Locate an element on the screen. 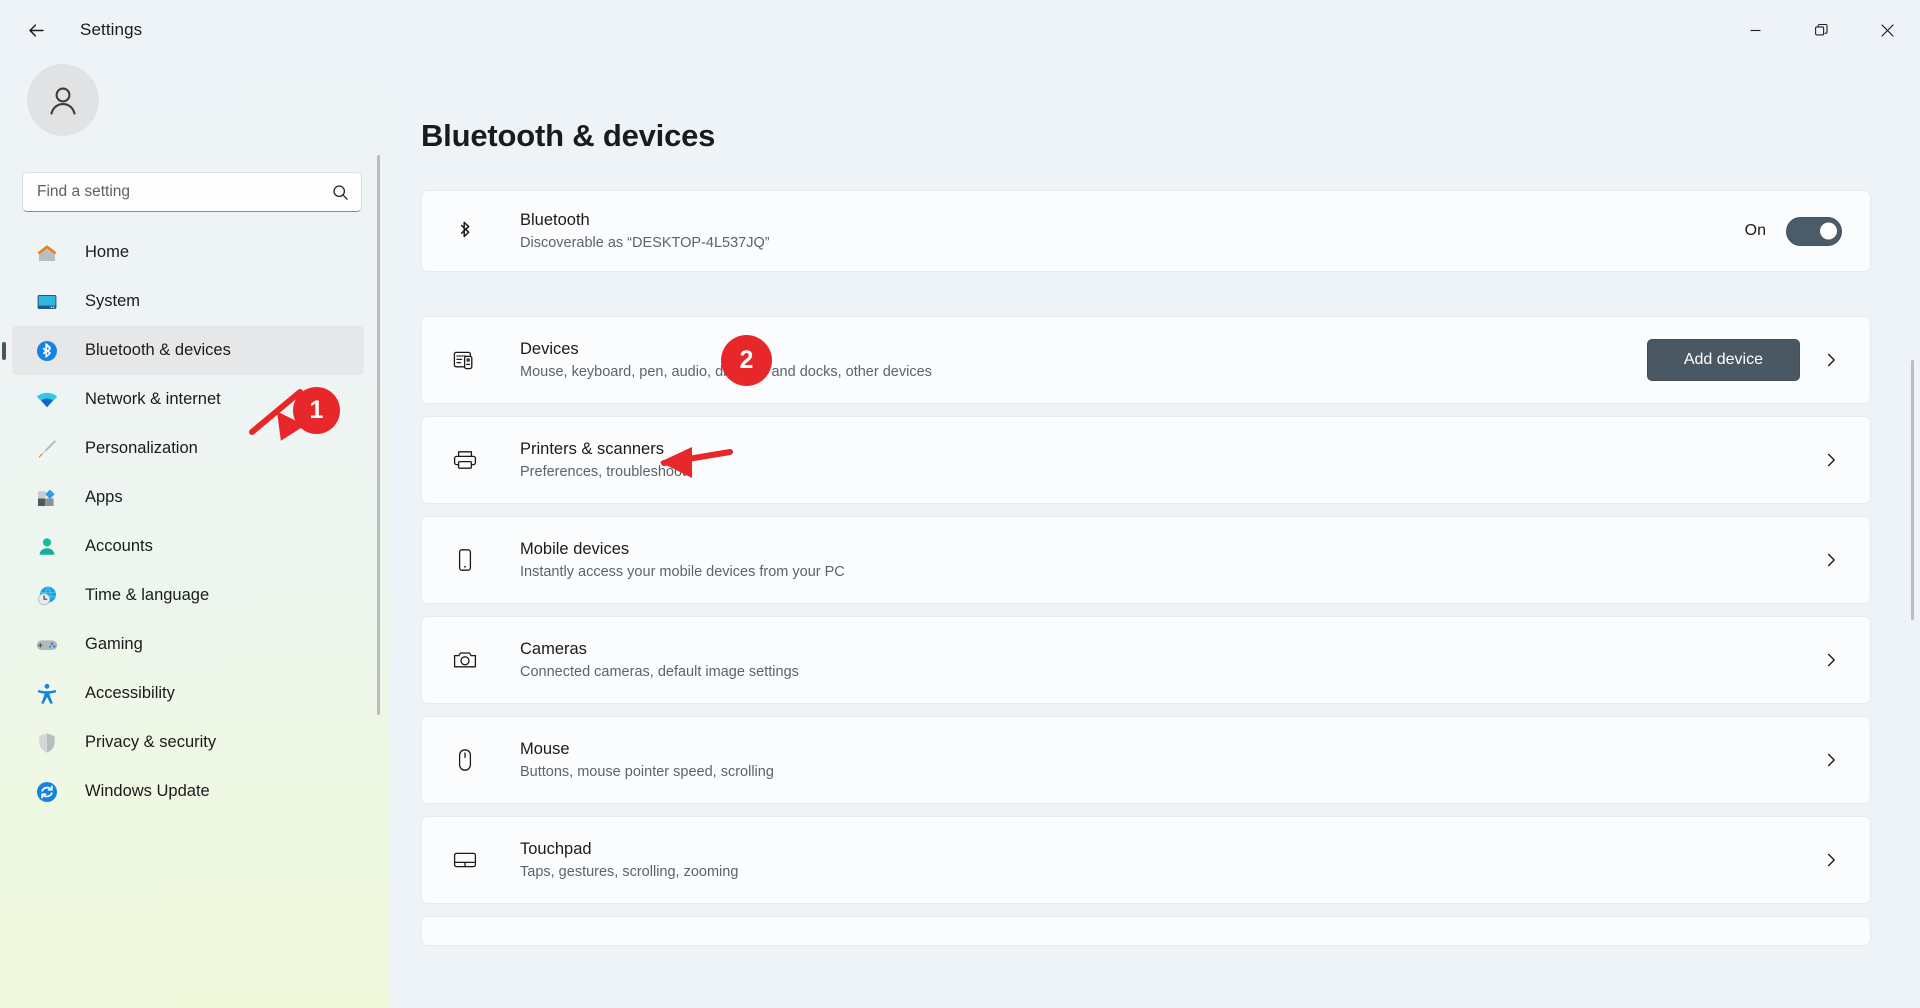 This screenshot has width=1920, height=1008. sidebar-item-windows-update: Windows Update is located at coordinates (188, 791).